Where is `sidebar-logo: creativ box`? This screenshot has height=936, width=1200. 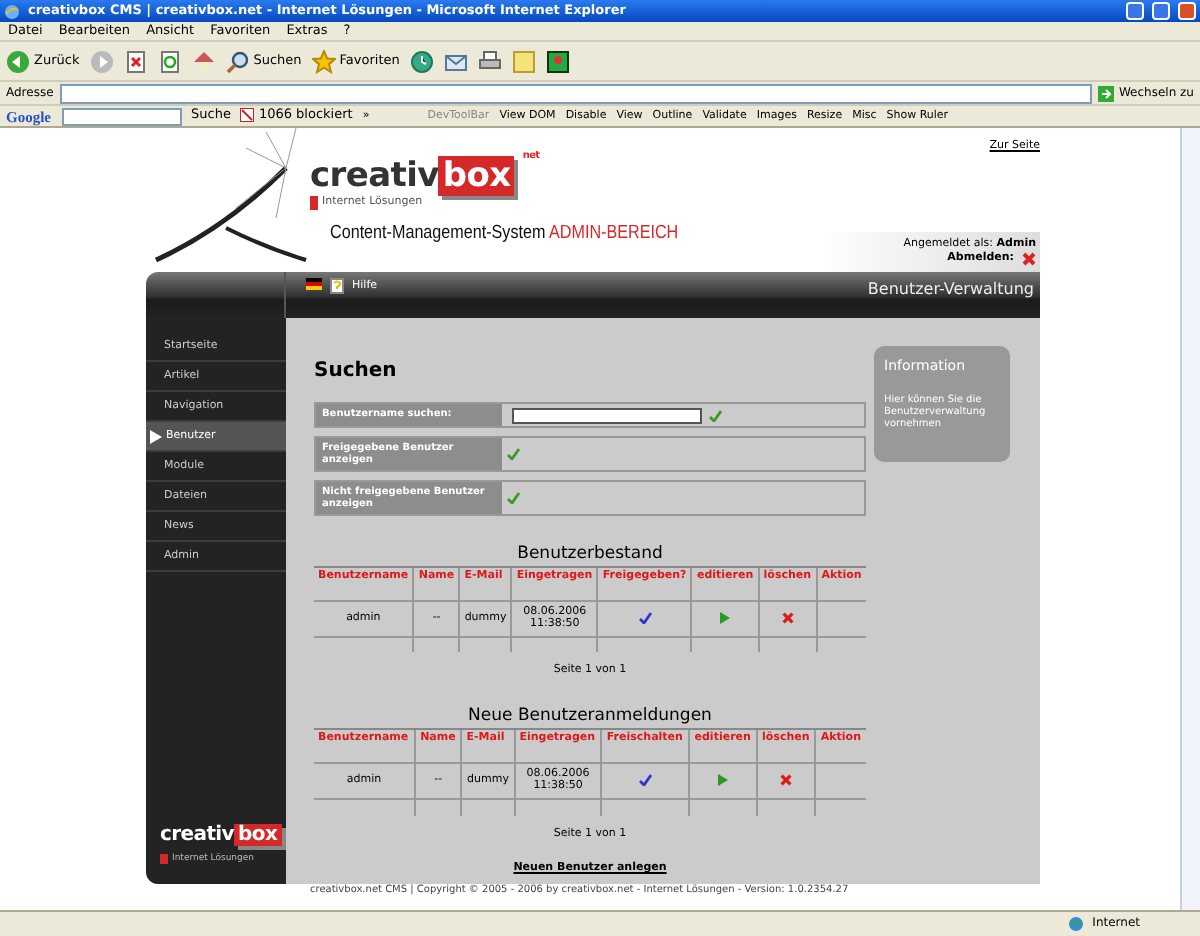
sidebar-logo: creativ box is located at coordinates (221, 835).